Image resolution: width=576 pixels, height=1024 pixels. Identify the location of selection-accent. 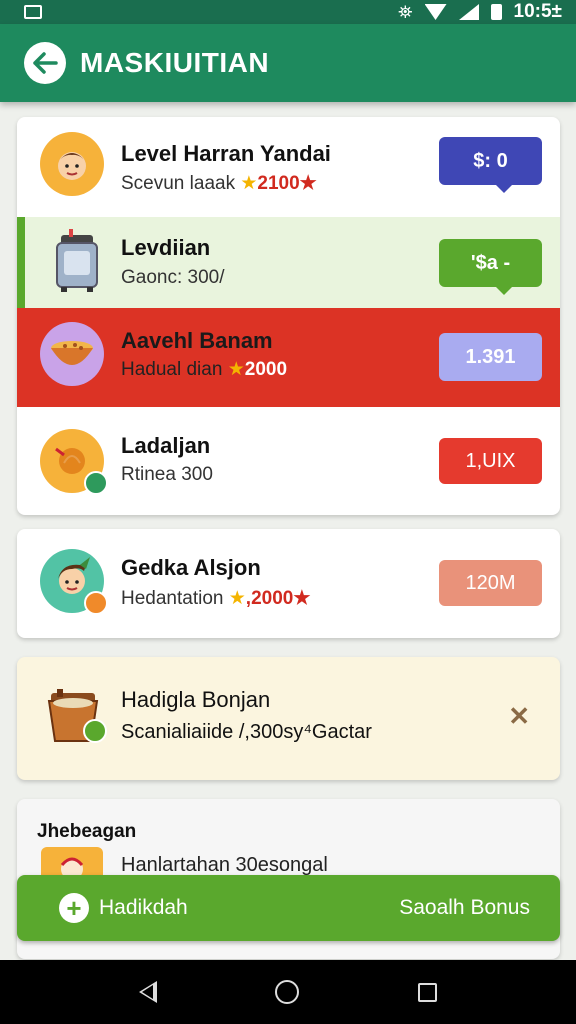
(21, 262).